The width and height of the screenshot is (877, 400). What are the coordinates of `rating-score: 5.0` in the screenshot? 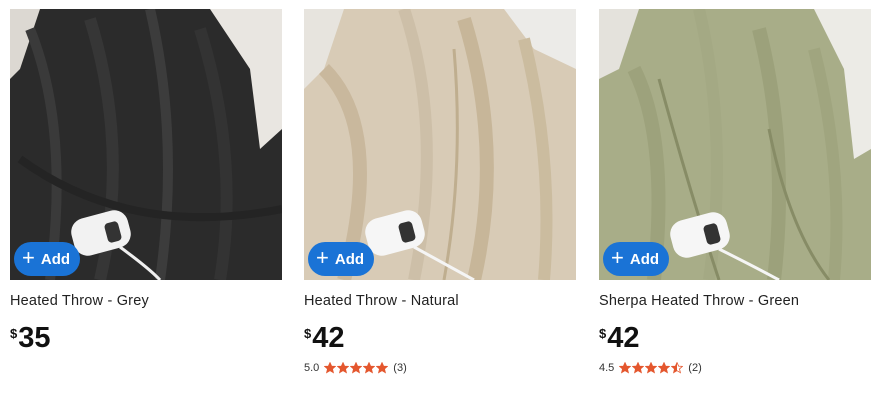 It's located at (312, 368).